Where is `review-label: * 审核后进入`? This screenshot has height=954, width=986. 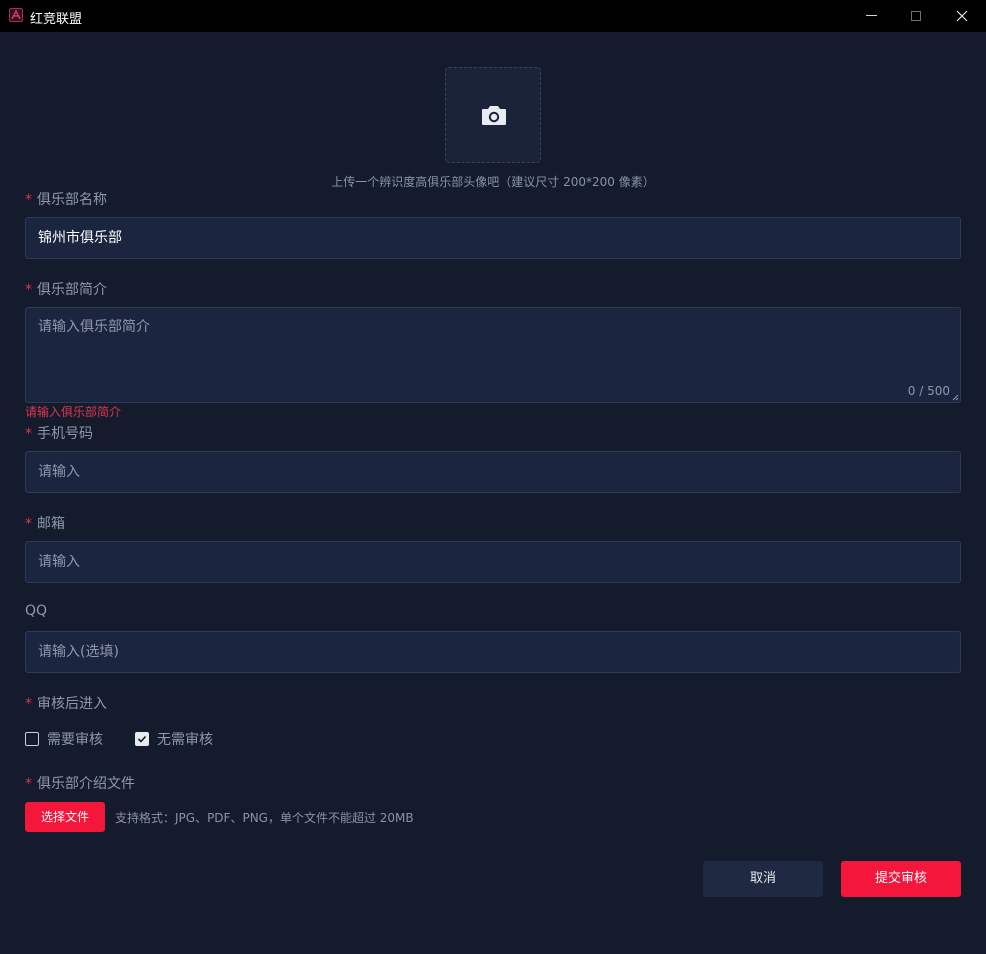
review-label: * 审核后进入 is located at coordinates (66, 704).